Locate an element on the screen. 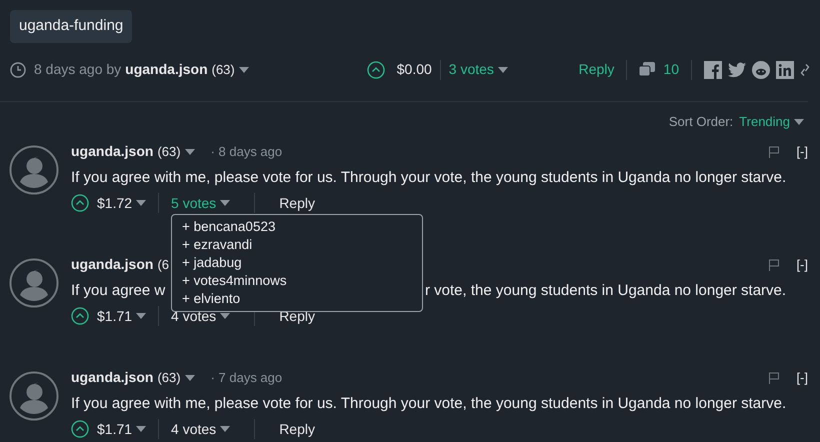 The width and height of the screenshot is (820, 442). comment-time: · 7 days ago is located at coordinates (246, 377).